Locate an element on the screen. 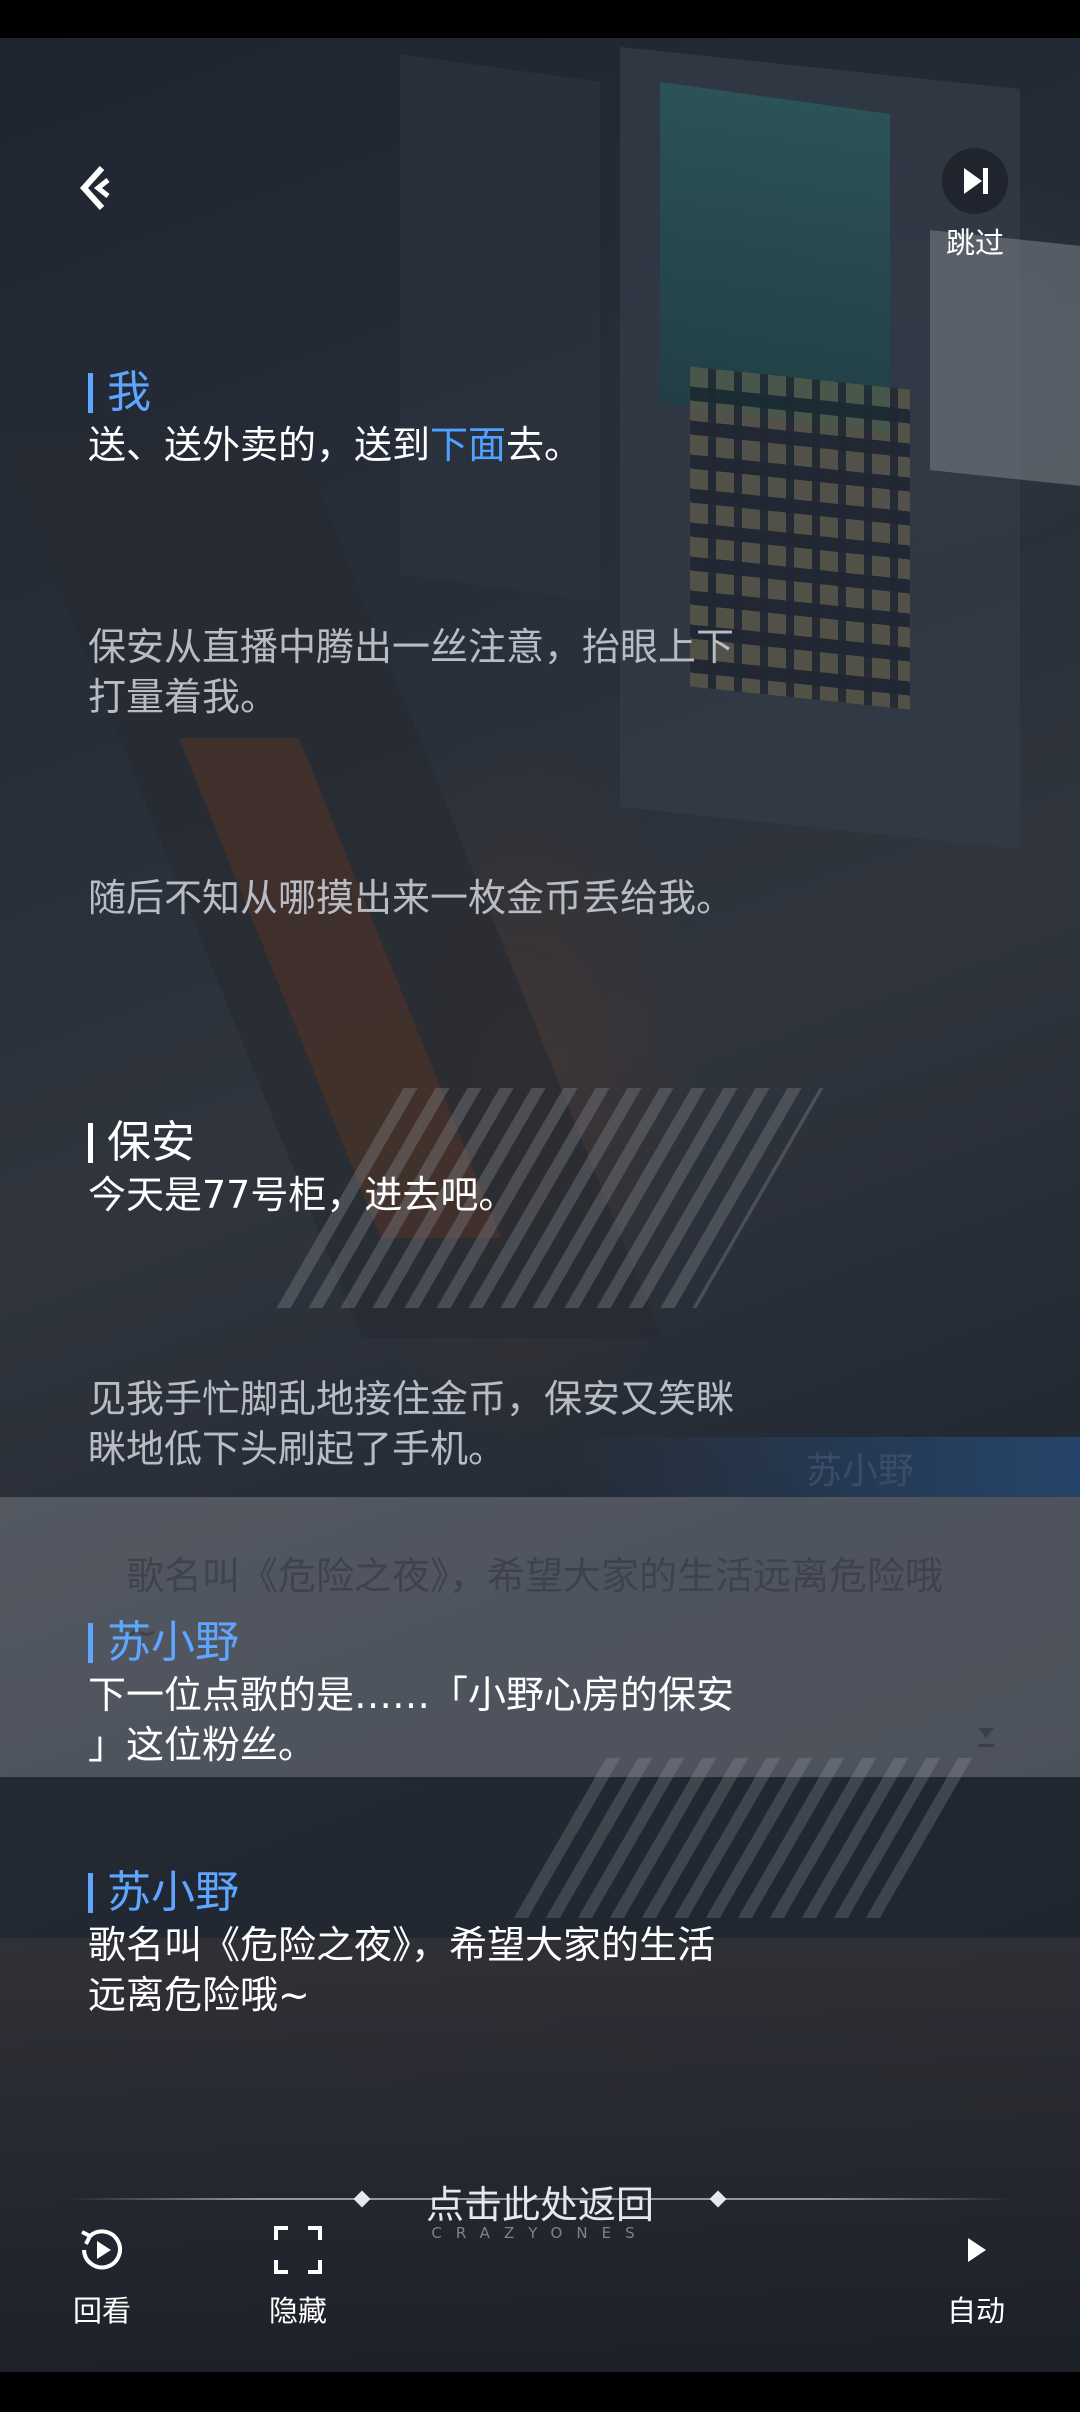 This screenshot has height=2412, width=1080. log-entry: 随后不知从哪摸出来一枚金币丢给我。 is located at coordinates (478, 898).